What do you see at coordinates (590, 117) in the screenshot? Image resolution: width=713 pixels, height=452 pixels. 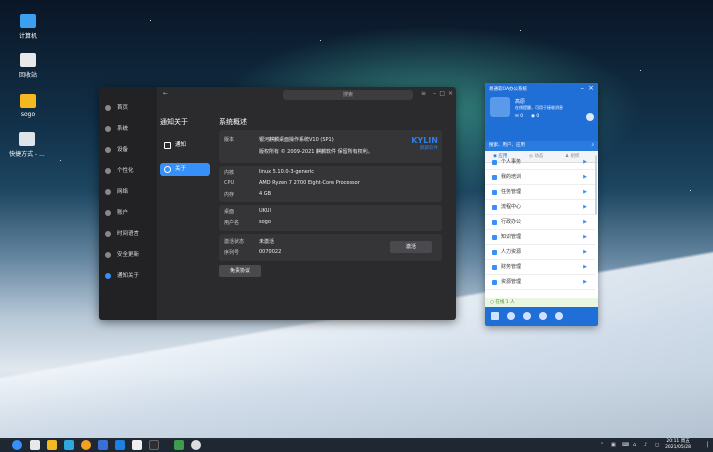 I see `settings-icon` at bounding box center [590, 117].